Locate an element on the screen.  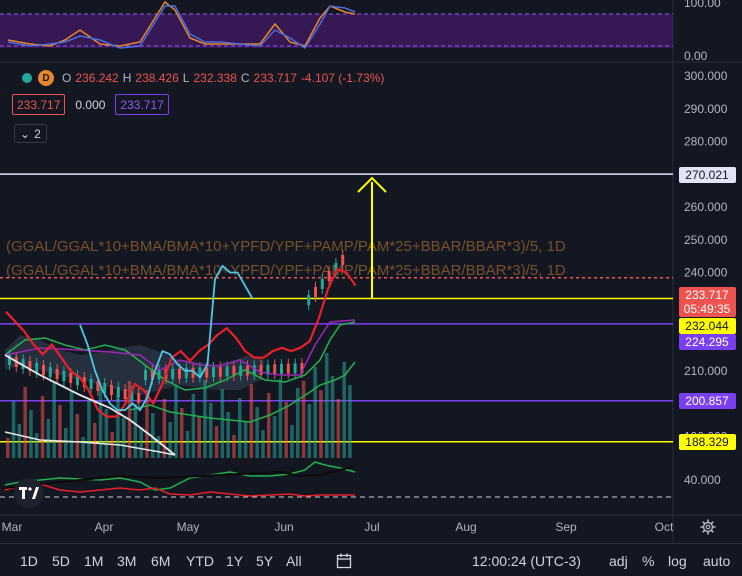
timeframe-1d: 1D is located at coordinates (29, 561).